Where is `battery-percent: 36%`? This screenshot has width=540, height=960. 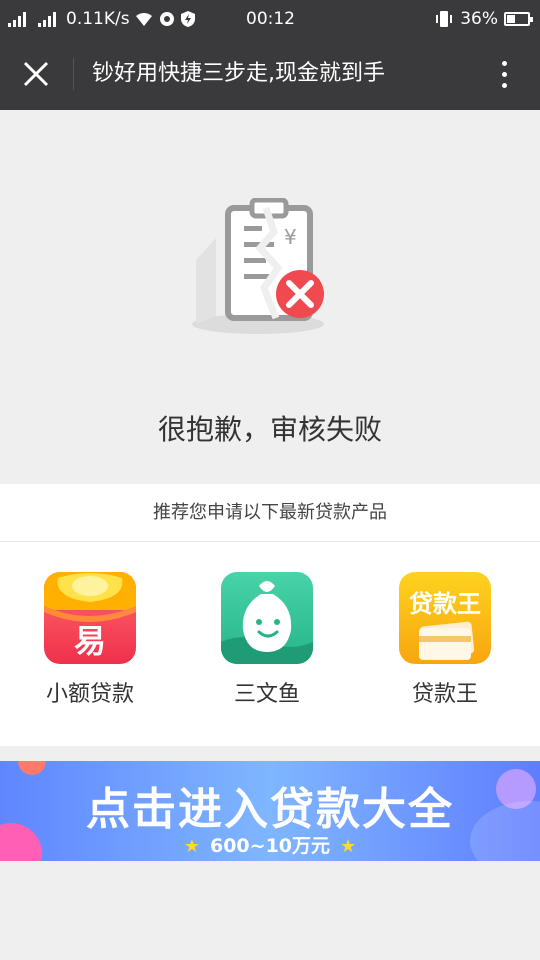 battery-percent: 36% is located at coordinates (479, 19).